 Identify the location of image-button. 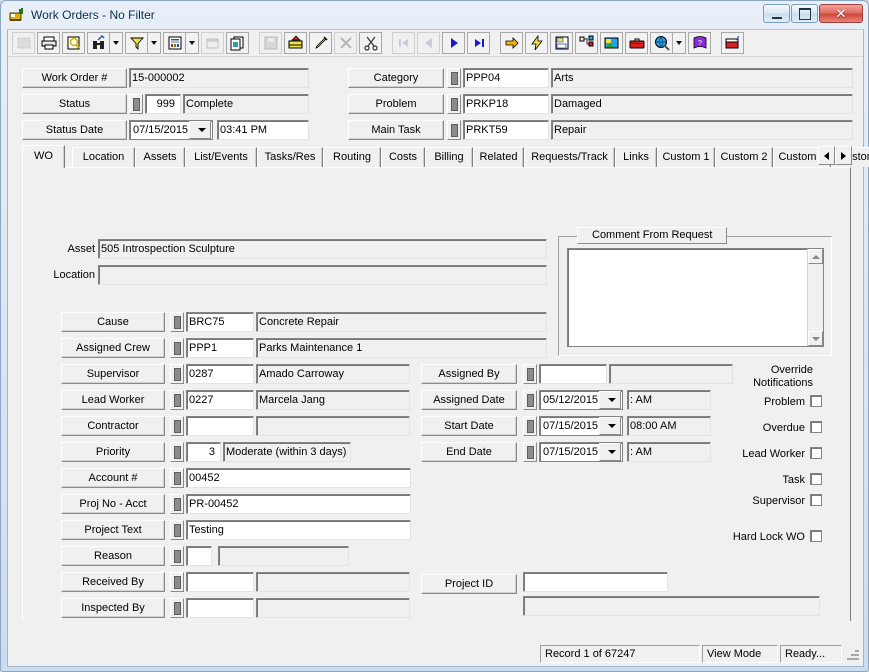
(611, 43).